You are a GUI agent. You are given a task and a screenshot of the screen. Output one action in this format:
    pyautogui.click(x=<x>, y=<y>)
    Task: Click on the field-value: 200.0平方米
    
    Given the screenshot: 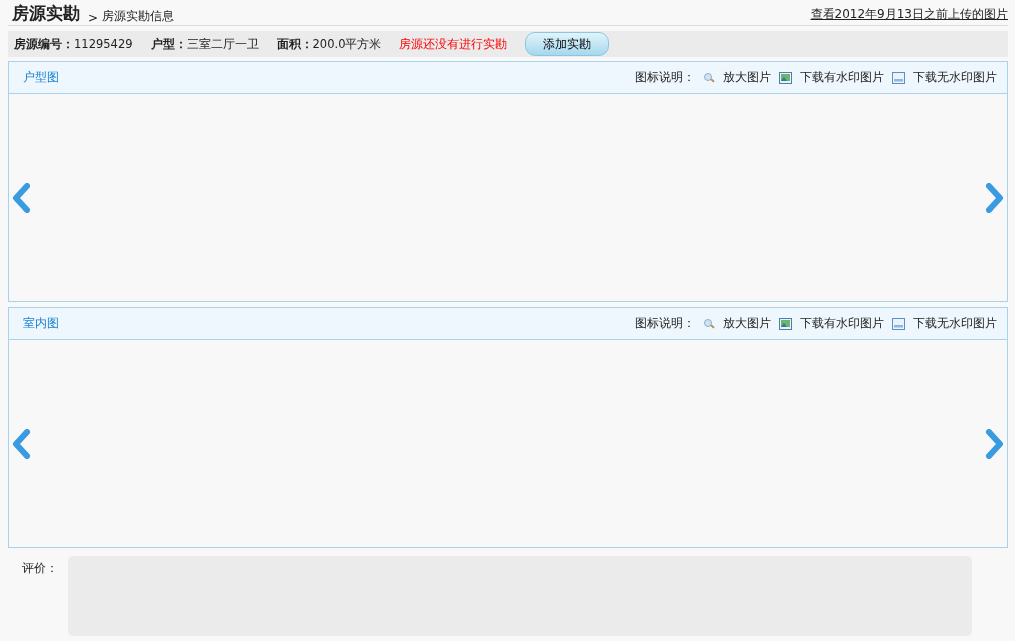 What is the action you would take?
    pyautogui.click(x=347, y=43)
    